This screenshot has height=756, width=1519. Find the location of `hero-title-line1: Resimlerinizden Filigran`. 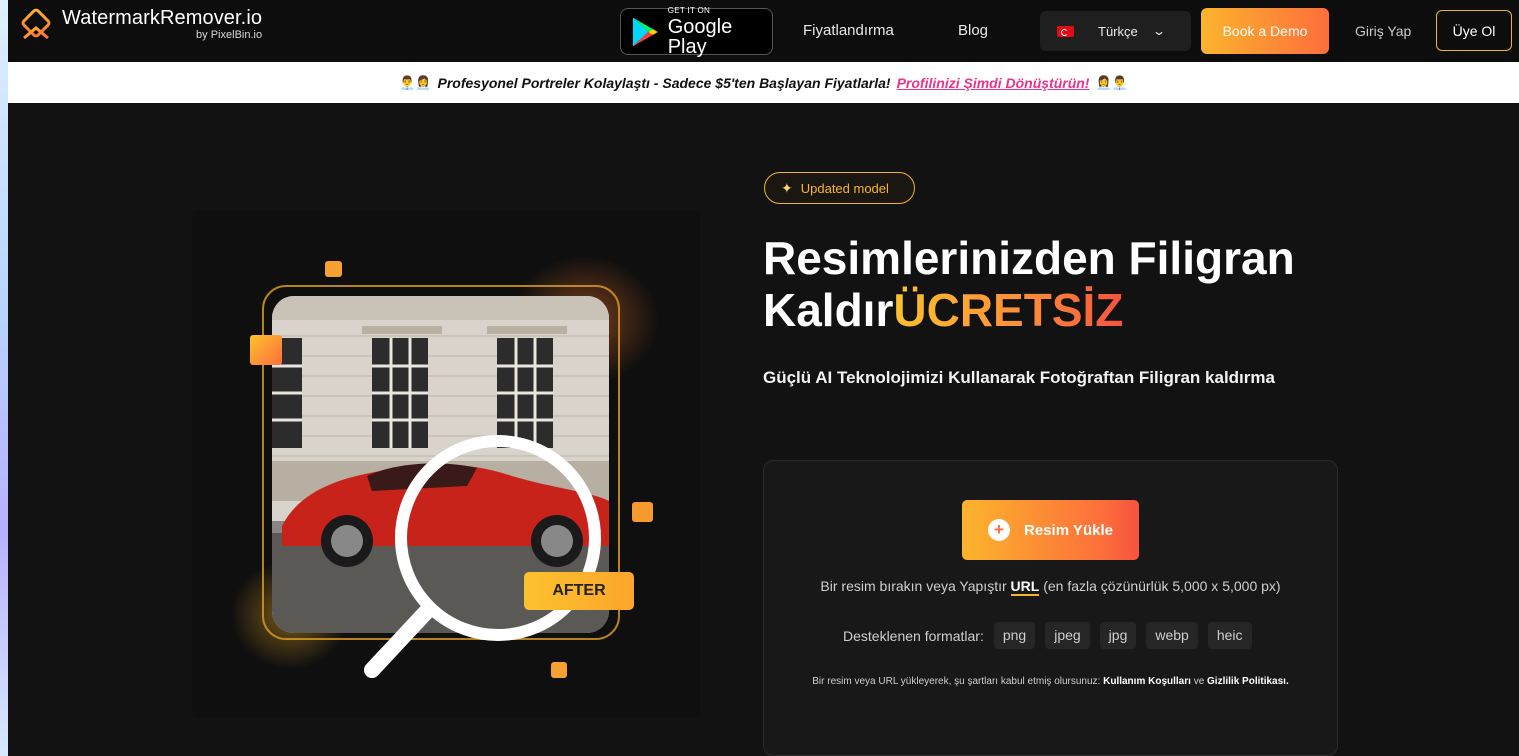

hero-title-line1: Resimlerinizden Filigran is located at coordinates (1029, 258).